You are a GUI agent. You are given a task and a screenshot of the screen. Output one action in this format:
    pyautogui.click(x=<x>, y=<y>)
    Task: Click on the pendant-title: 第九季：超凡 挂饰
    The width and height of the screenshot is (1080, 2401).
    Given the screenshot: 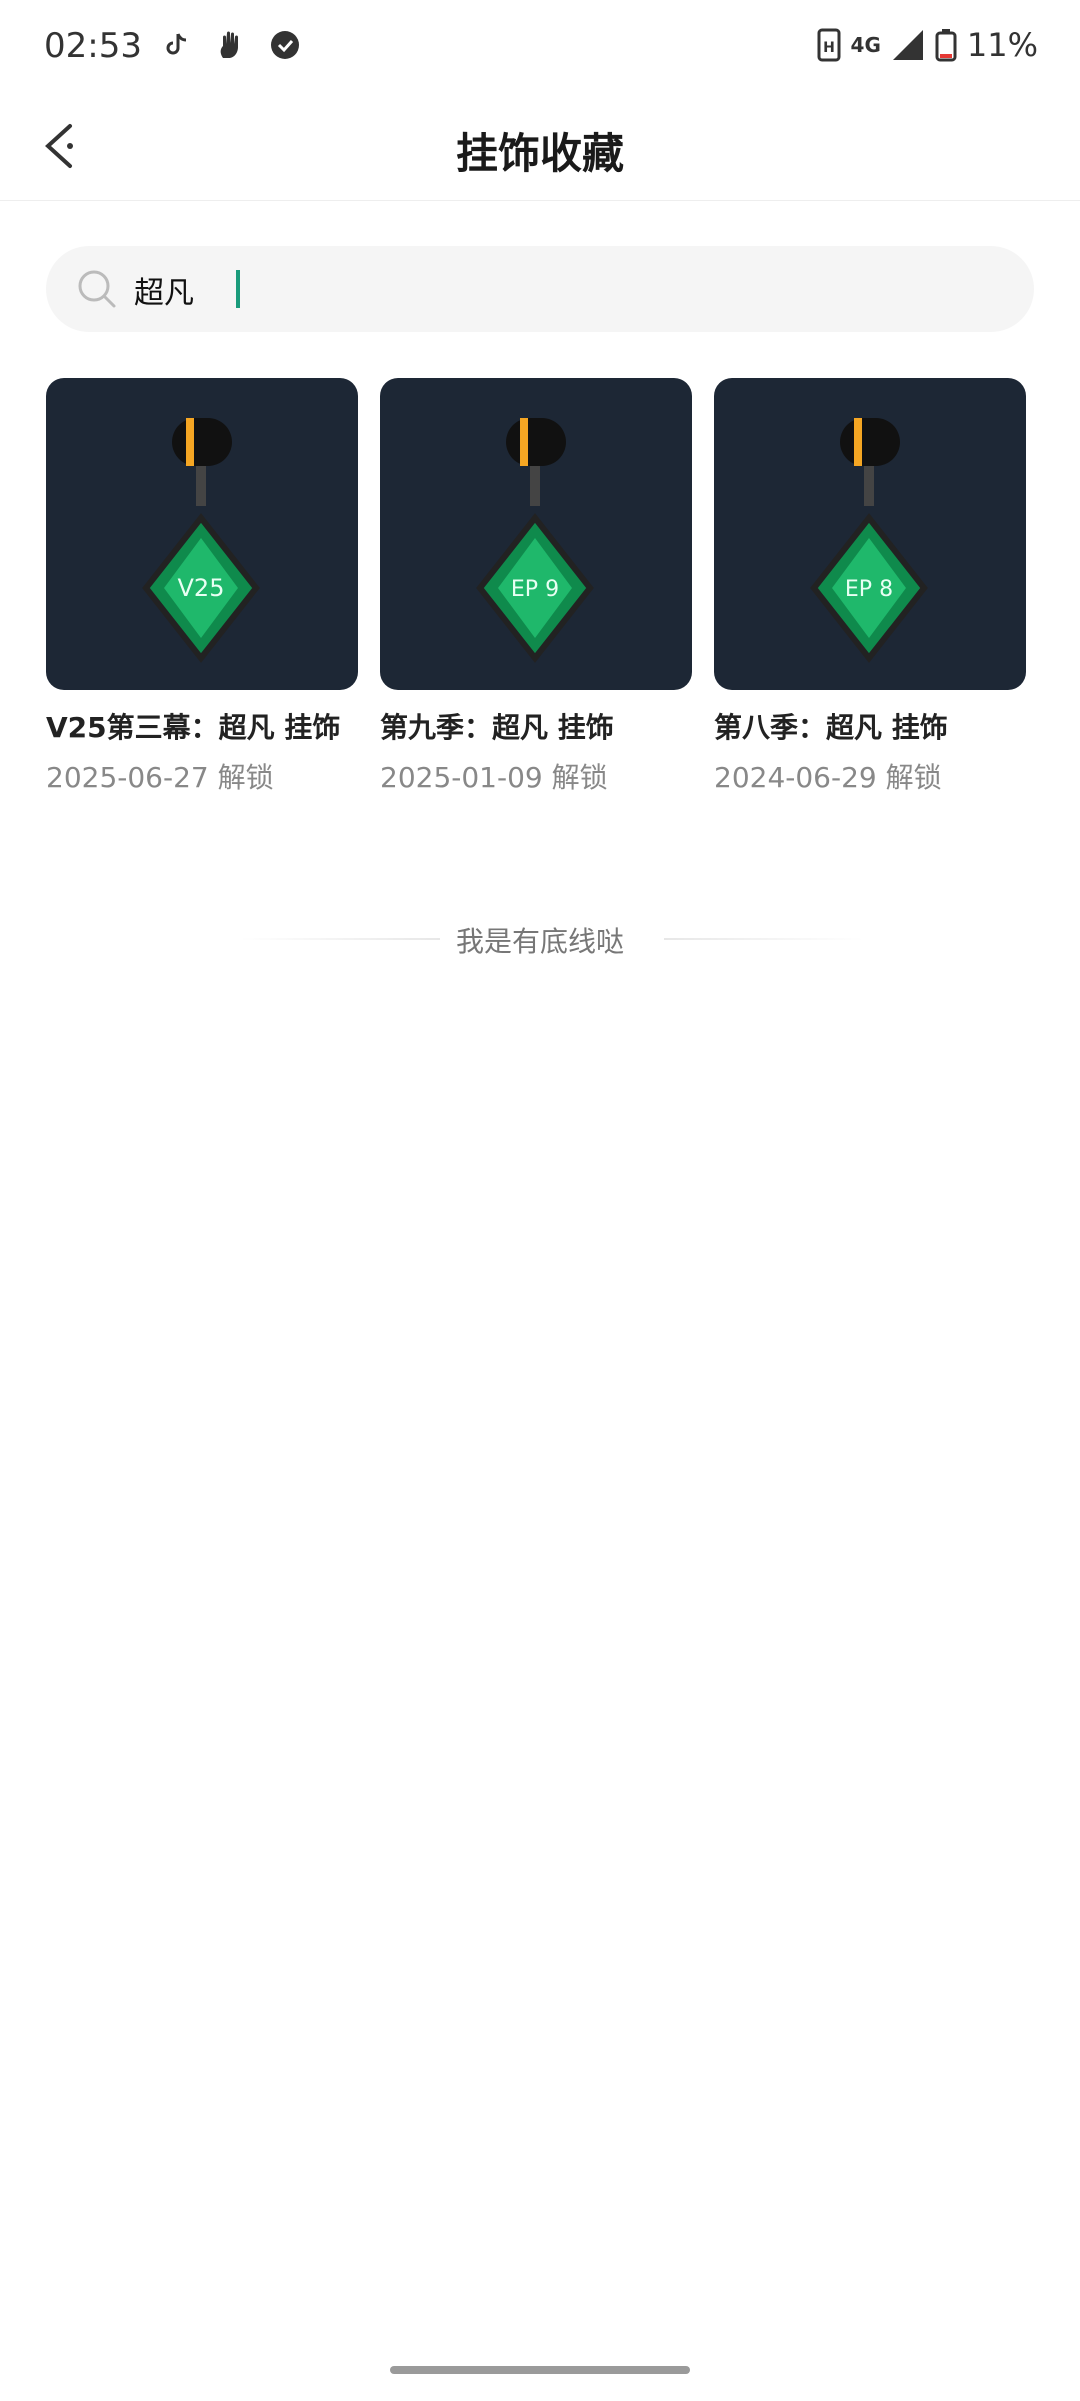 What is the action you would take?
    pyautogui.click(x=497, y=727)
    